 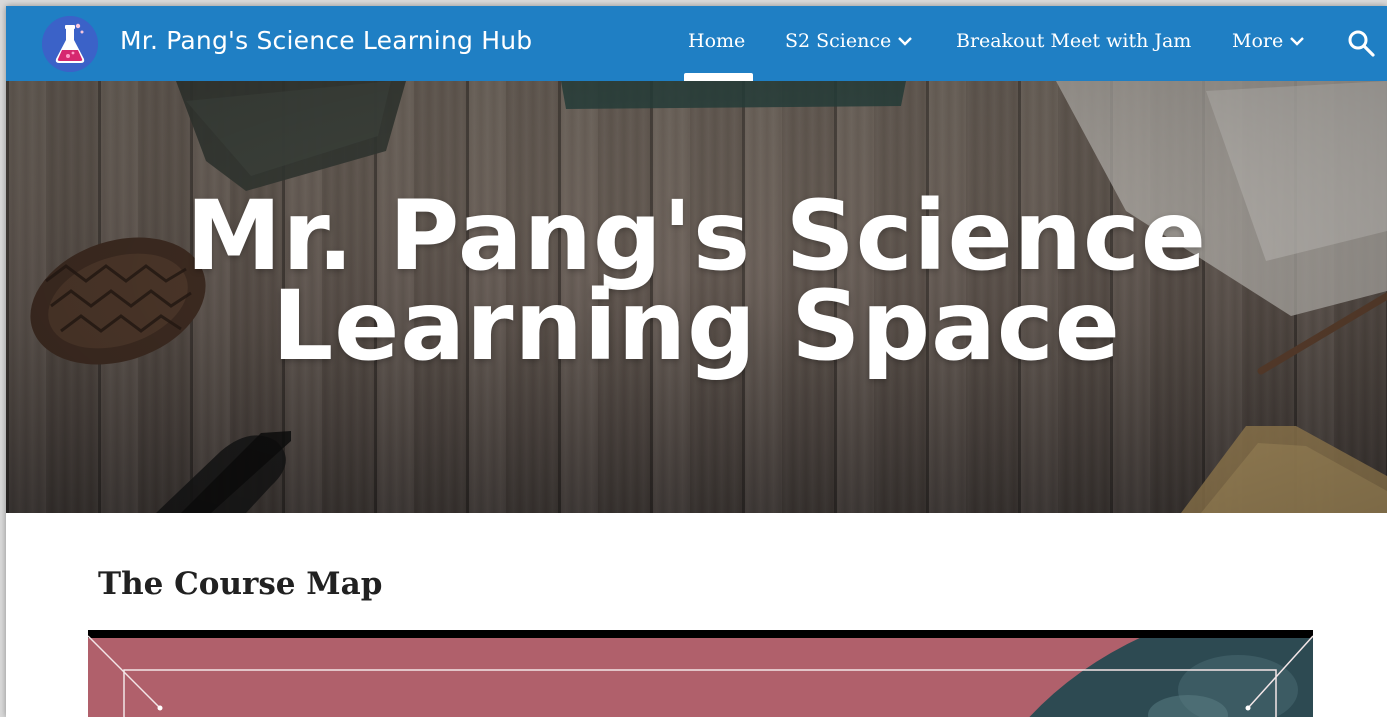 I want to click on site-title: Mr. Pang's Science Learning Hub, so click(x=326, y=40).